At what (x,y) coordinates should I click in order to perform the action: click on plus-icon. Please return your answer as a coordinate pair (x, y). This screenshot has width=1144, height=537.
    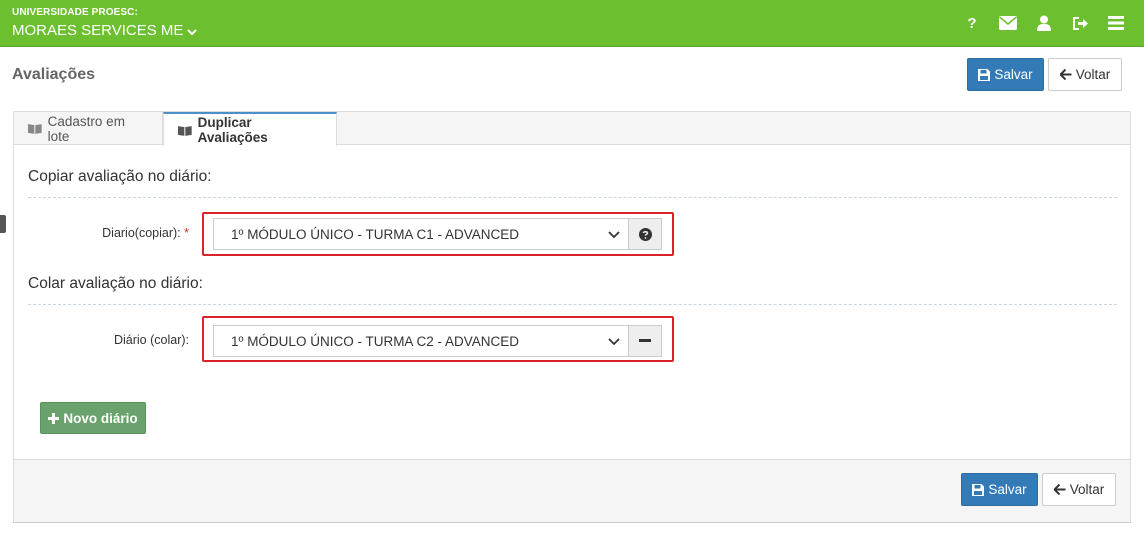
    Looking at the image, I should click on (54, 418).